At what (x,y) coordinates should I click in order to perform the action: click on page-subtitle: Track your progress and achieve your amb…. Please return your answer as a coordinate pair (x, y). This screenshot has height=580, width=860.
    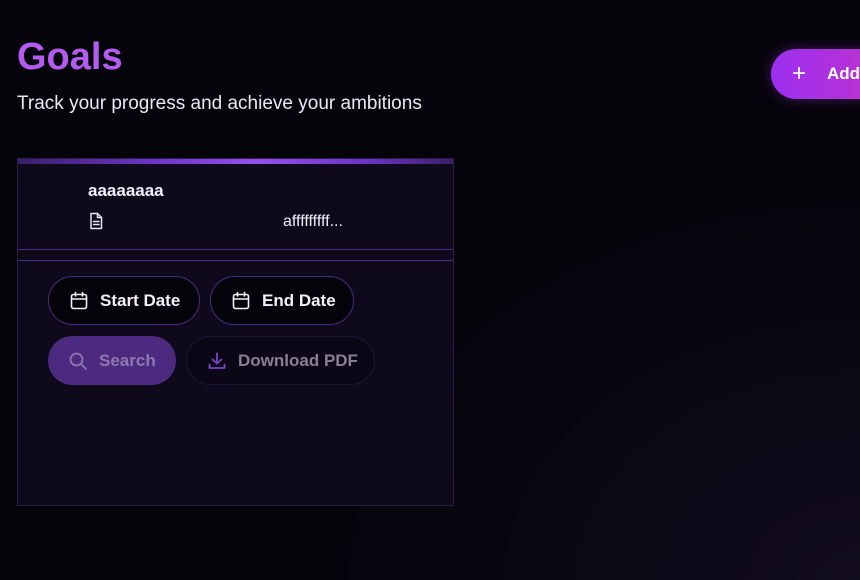
    Looking at the image, I should click on (219, 103).